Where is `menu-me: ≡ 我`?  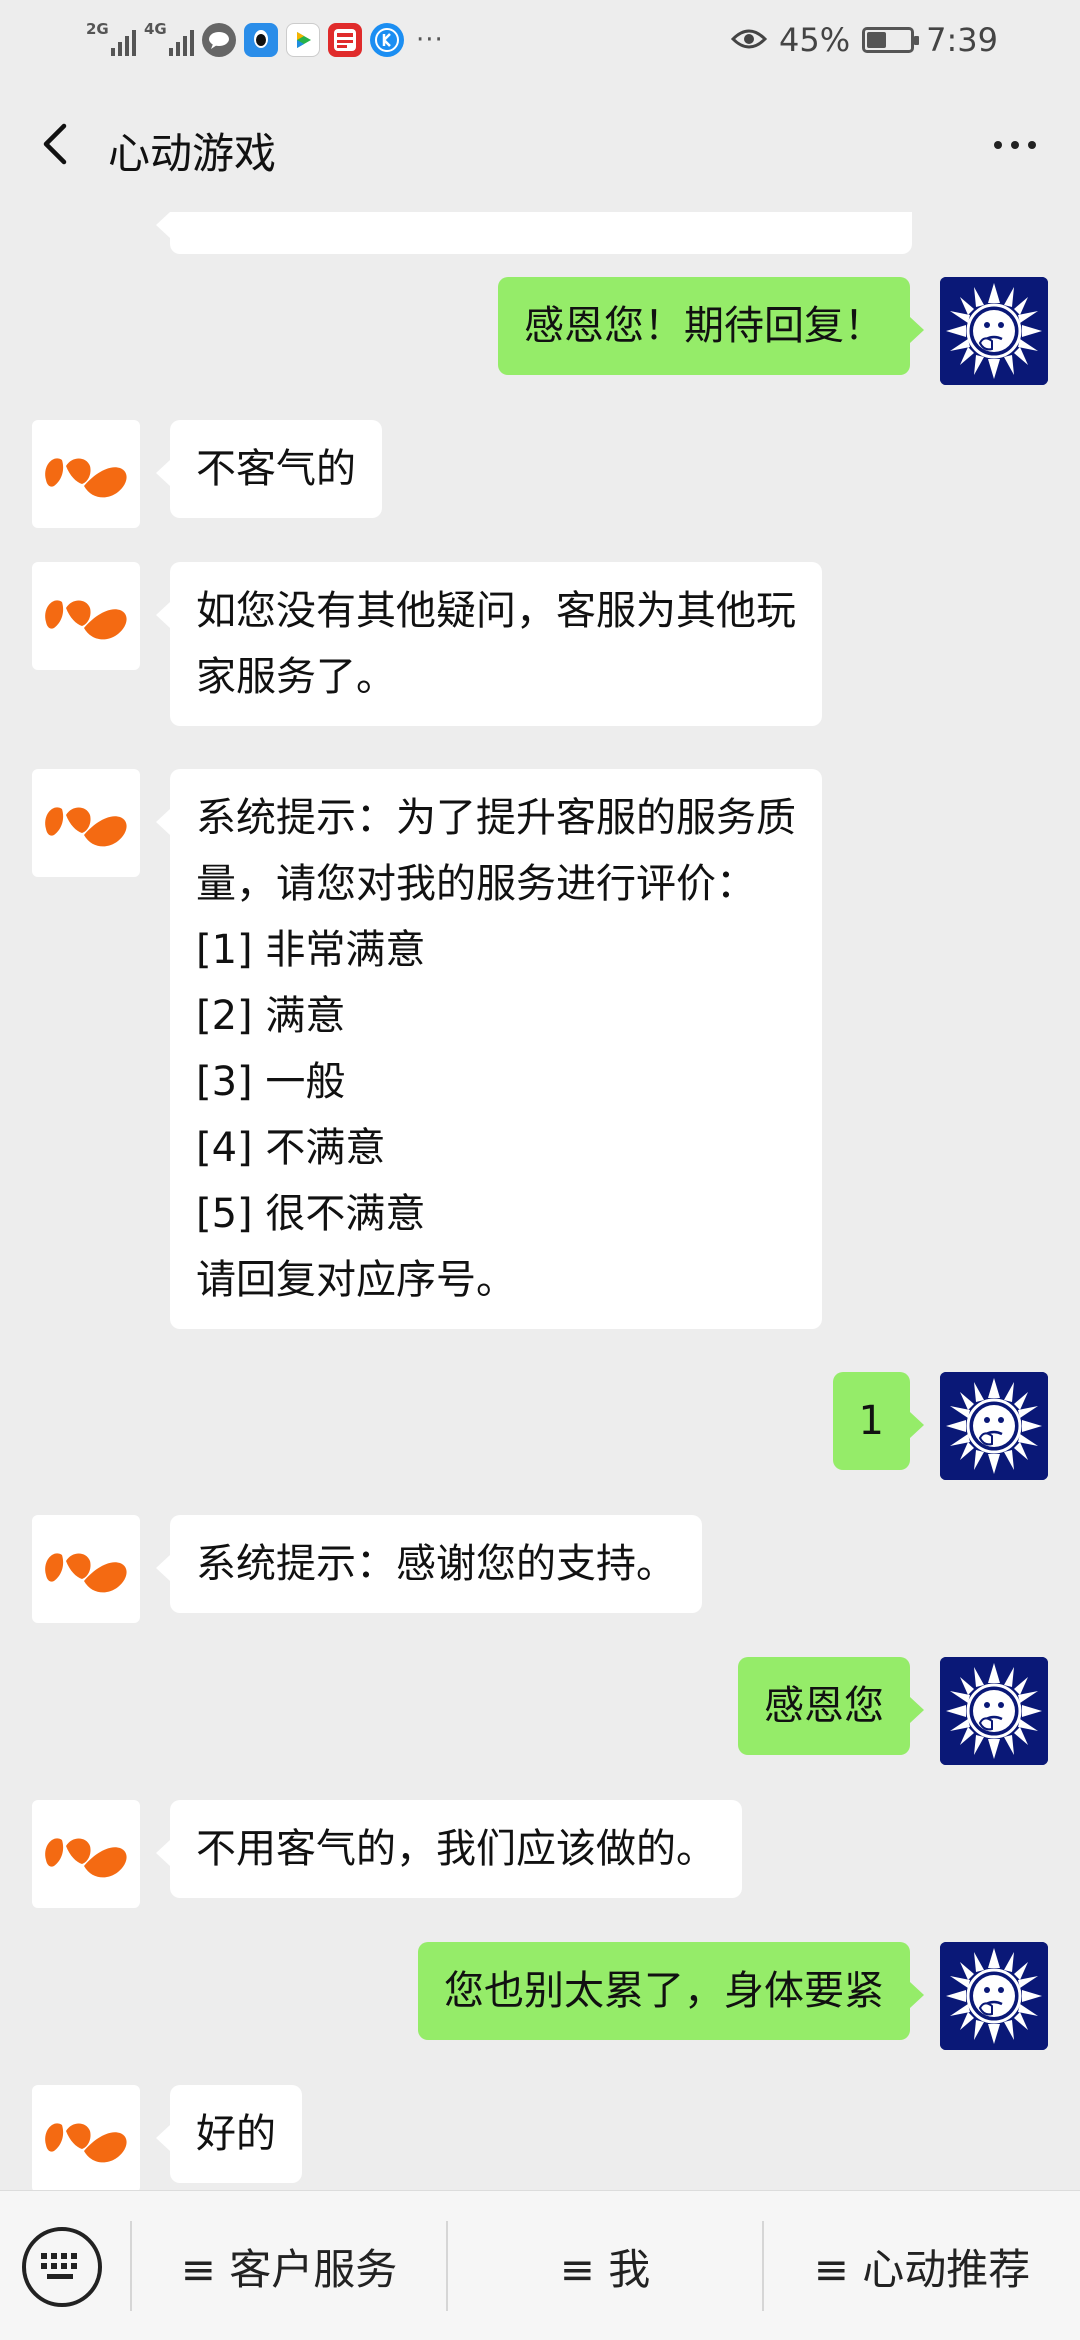
menu-me: ≡ 我 is located at coordinates (605, 2265).